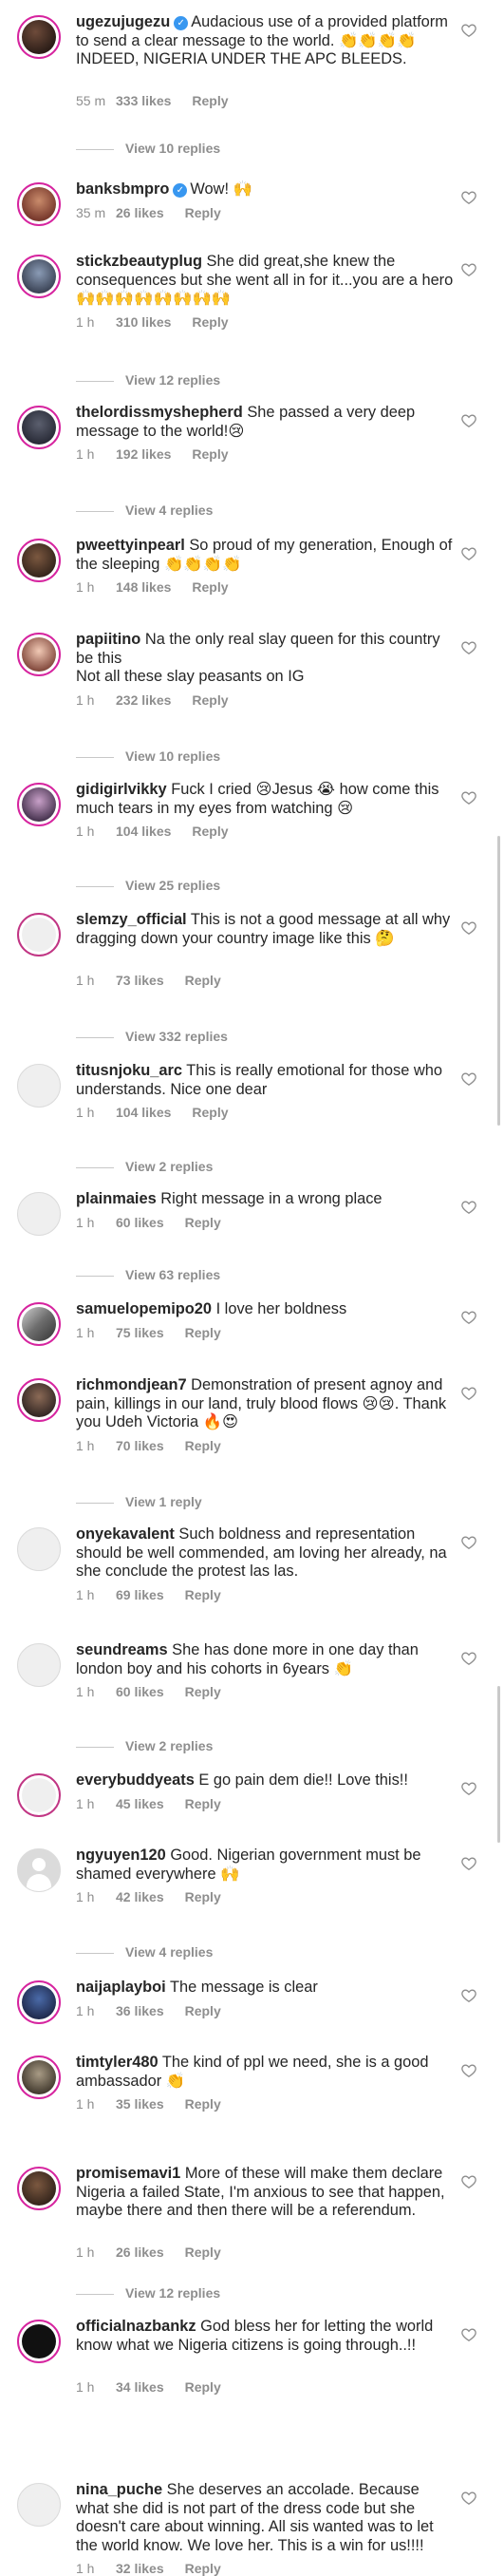 This screenshot has height=2576, width=504. I want to click on comment-username: titusnjoku_arc, so click(129, 1070).